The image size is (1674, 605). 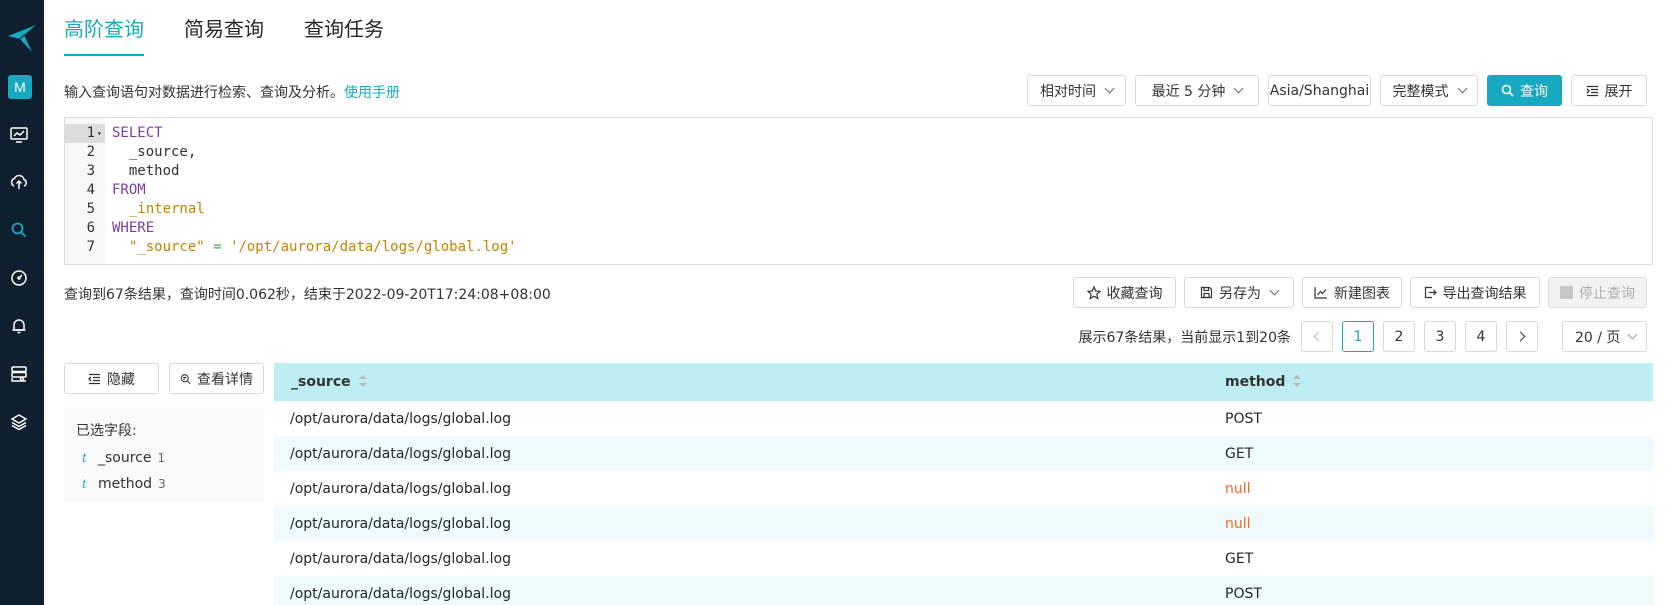 What do you see at coordinates (22, 39) in the screenshot?
I see `bird-logo-icon` at bounding box center [22, 39].